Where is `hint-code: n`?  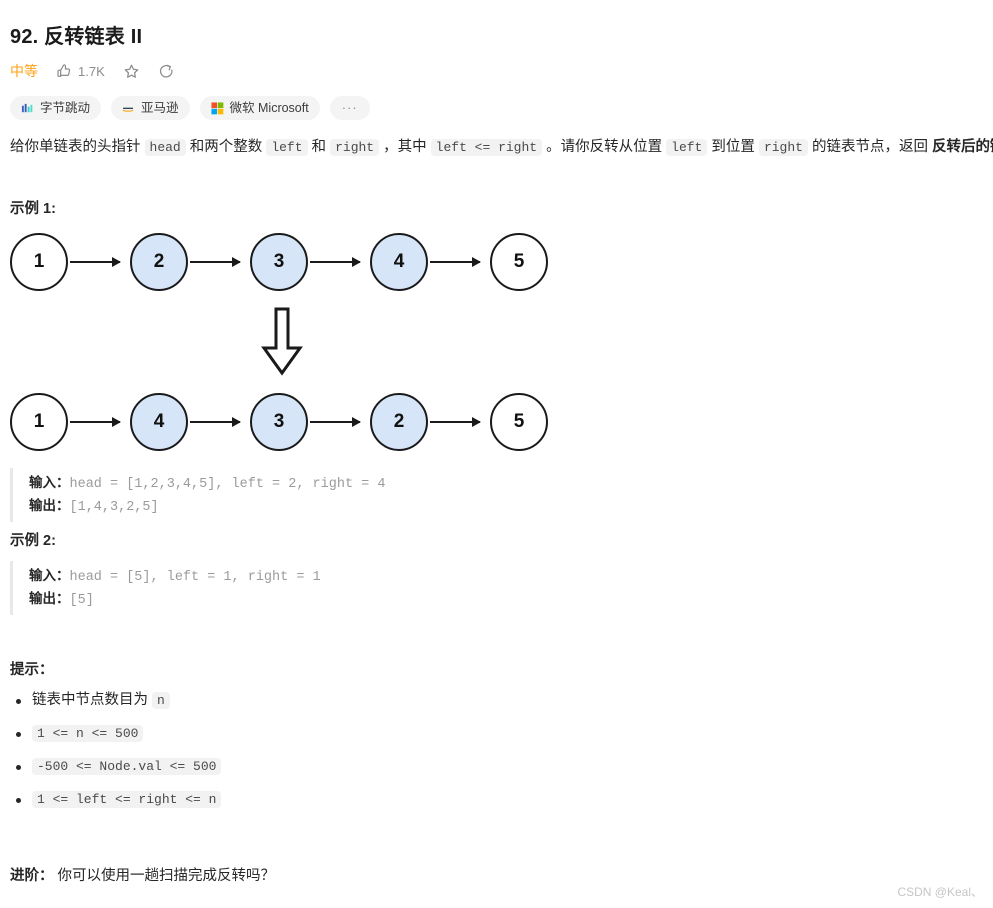
hint-code: n is located at coordinates (161, 700).